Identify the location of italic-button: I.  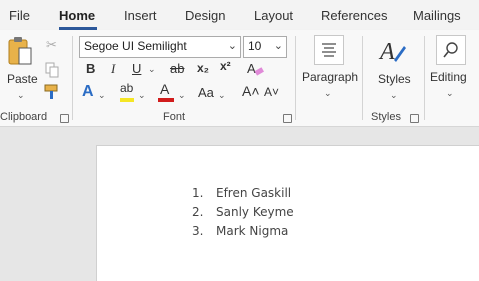
(113, 68).